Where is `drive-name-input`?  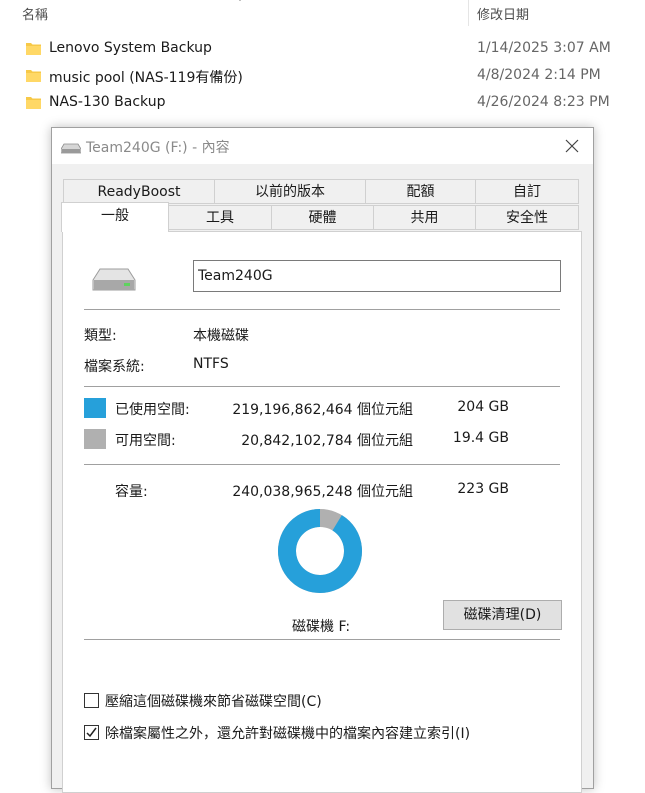
drive-name-input is located at coordinates (377, 276).